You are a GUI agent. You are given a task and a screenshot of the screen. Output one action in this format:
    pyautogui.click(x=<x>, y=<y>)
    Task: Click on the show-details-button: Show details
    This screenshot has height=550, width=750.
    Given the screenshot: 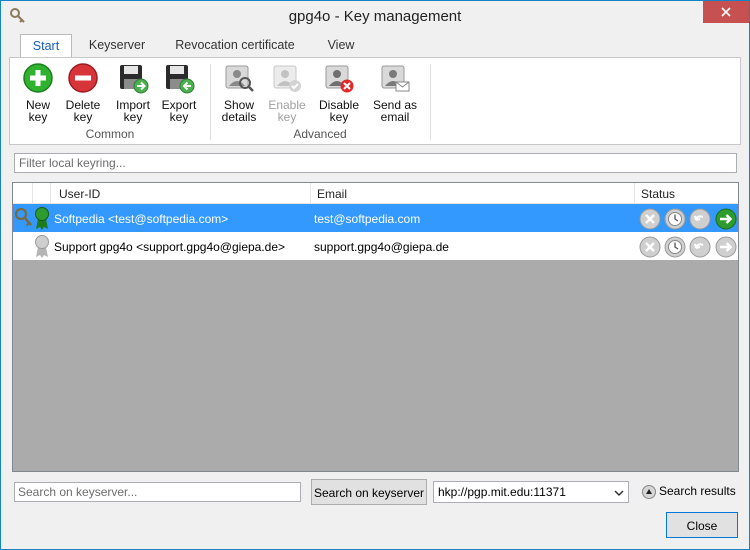 What is the action you would take?
    pyautogui.click(x=239, y=93)
    